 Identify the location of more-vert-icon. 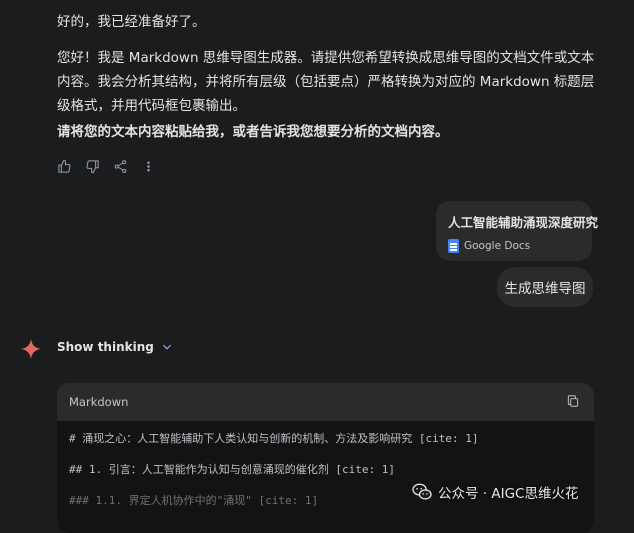
(148, 166).